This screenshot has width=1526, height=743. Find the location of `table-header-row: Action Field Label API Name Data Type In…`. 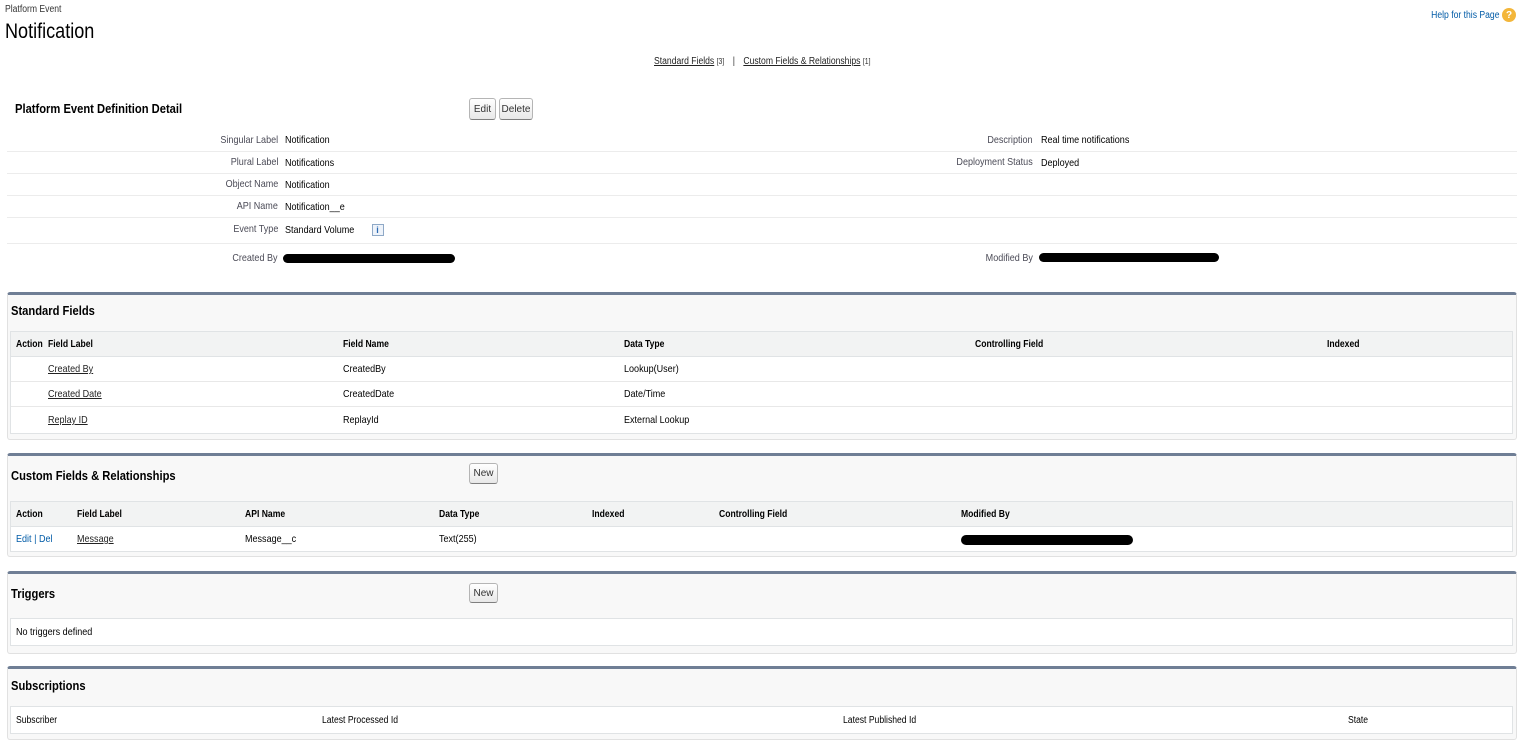

table-header-row: Action Field Label API Name Data Type In… is located at coordinates (761, 514).